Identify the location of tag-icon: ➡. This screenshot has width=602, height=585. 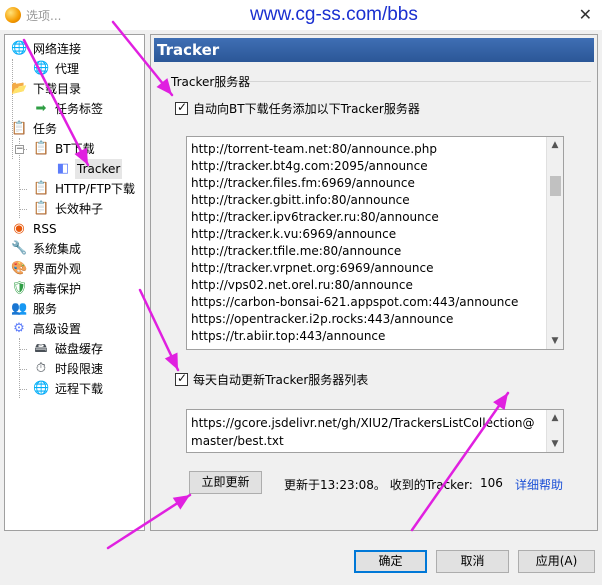
(41, 108).